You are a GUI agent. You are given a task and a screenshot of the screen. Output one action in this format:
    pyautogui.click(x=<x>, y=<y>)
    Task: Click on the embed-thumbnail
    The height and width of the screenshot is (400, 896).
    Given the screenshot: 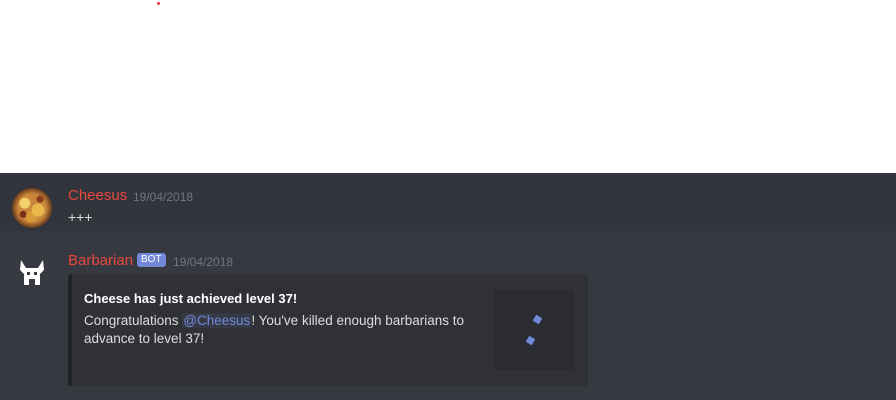 What is the action you would take?
    pyautogui.click(x=534, y=330)
    